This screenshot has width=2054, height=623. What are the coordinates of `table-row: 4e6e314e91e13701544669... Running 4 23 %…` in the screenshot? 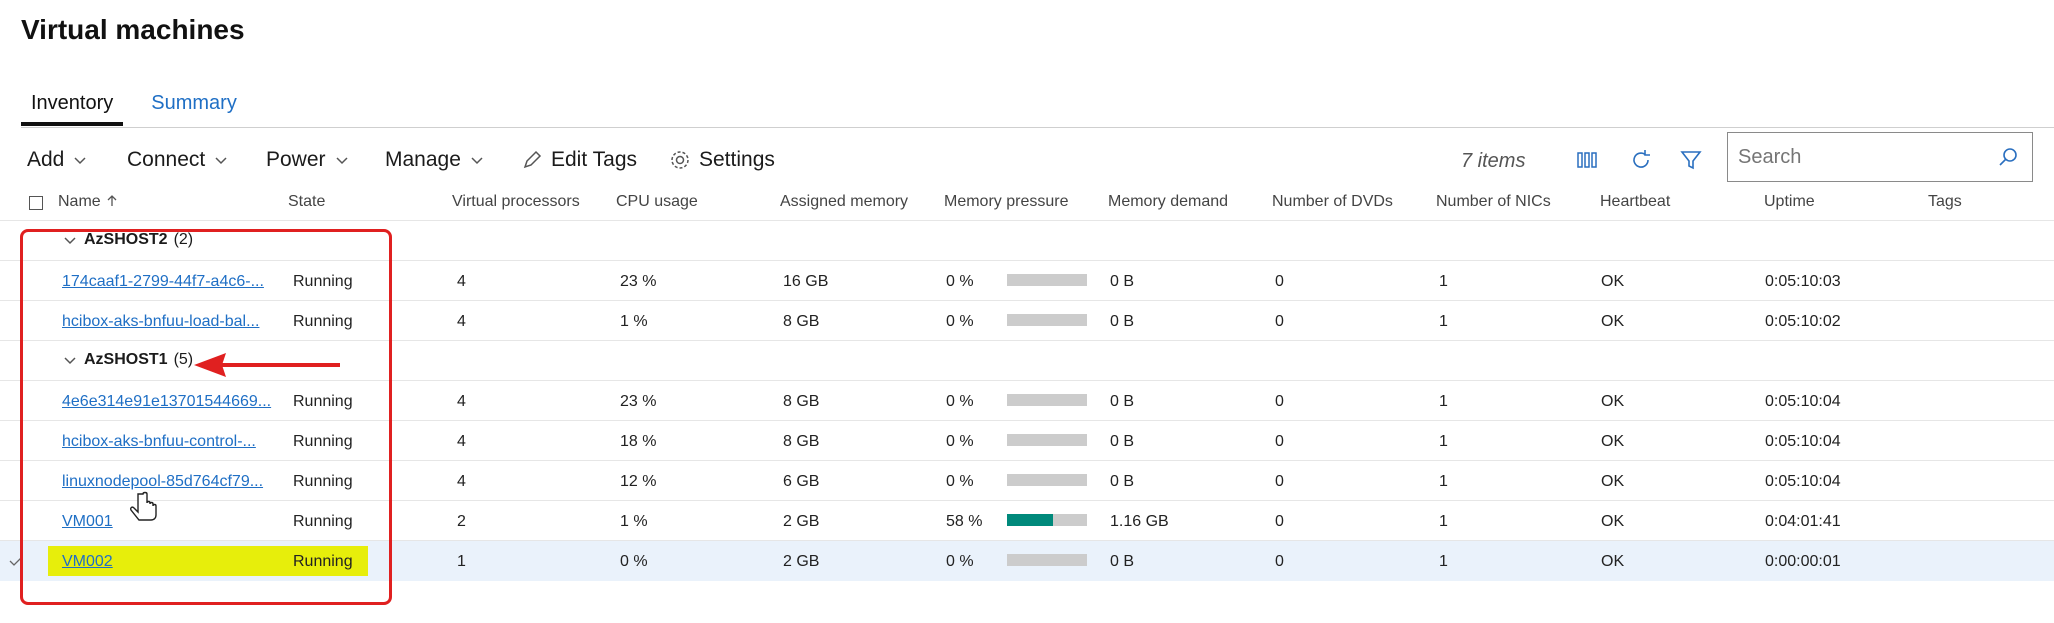 It's located at (1027, 400).